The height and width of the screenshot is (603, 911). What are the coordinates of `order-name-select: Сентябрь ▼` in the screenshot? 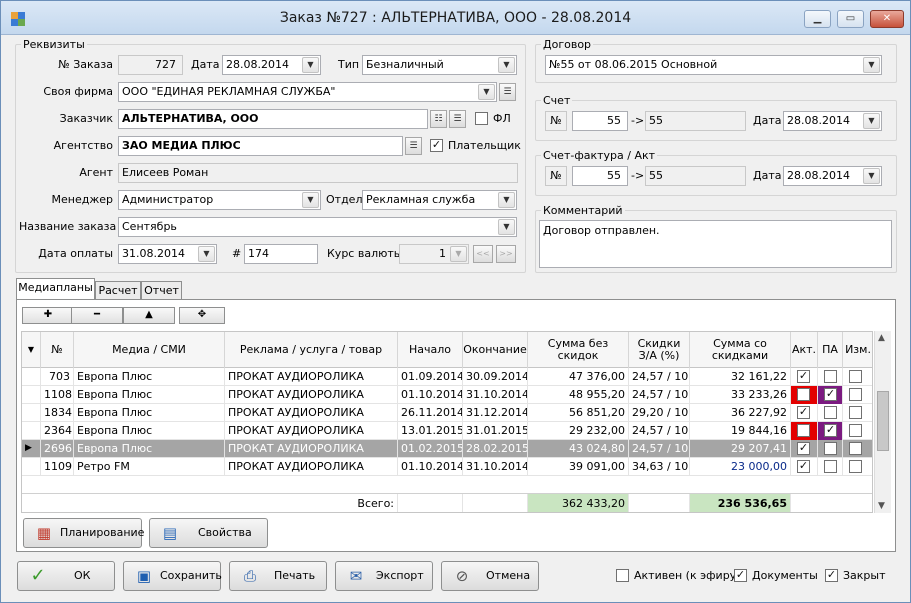 It's located at (317, 227).